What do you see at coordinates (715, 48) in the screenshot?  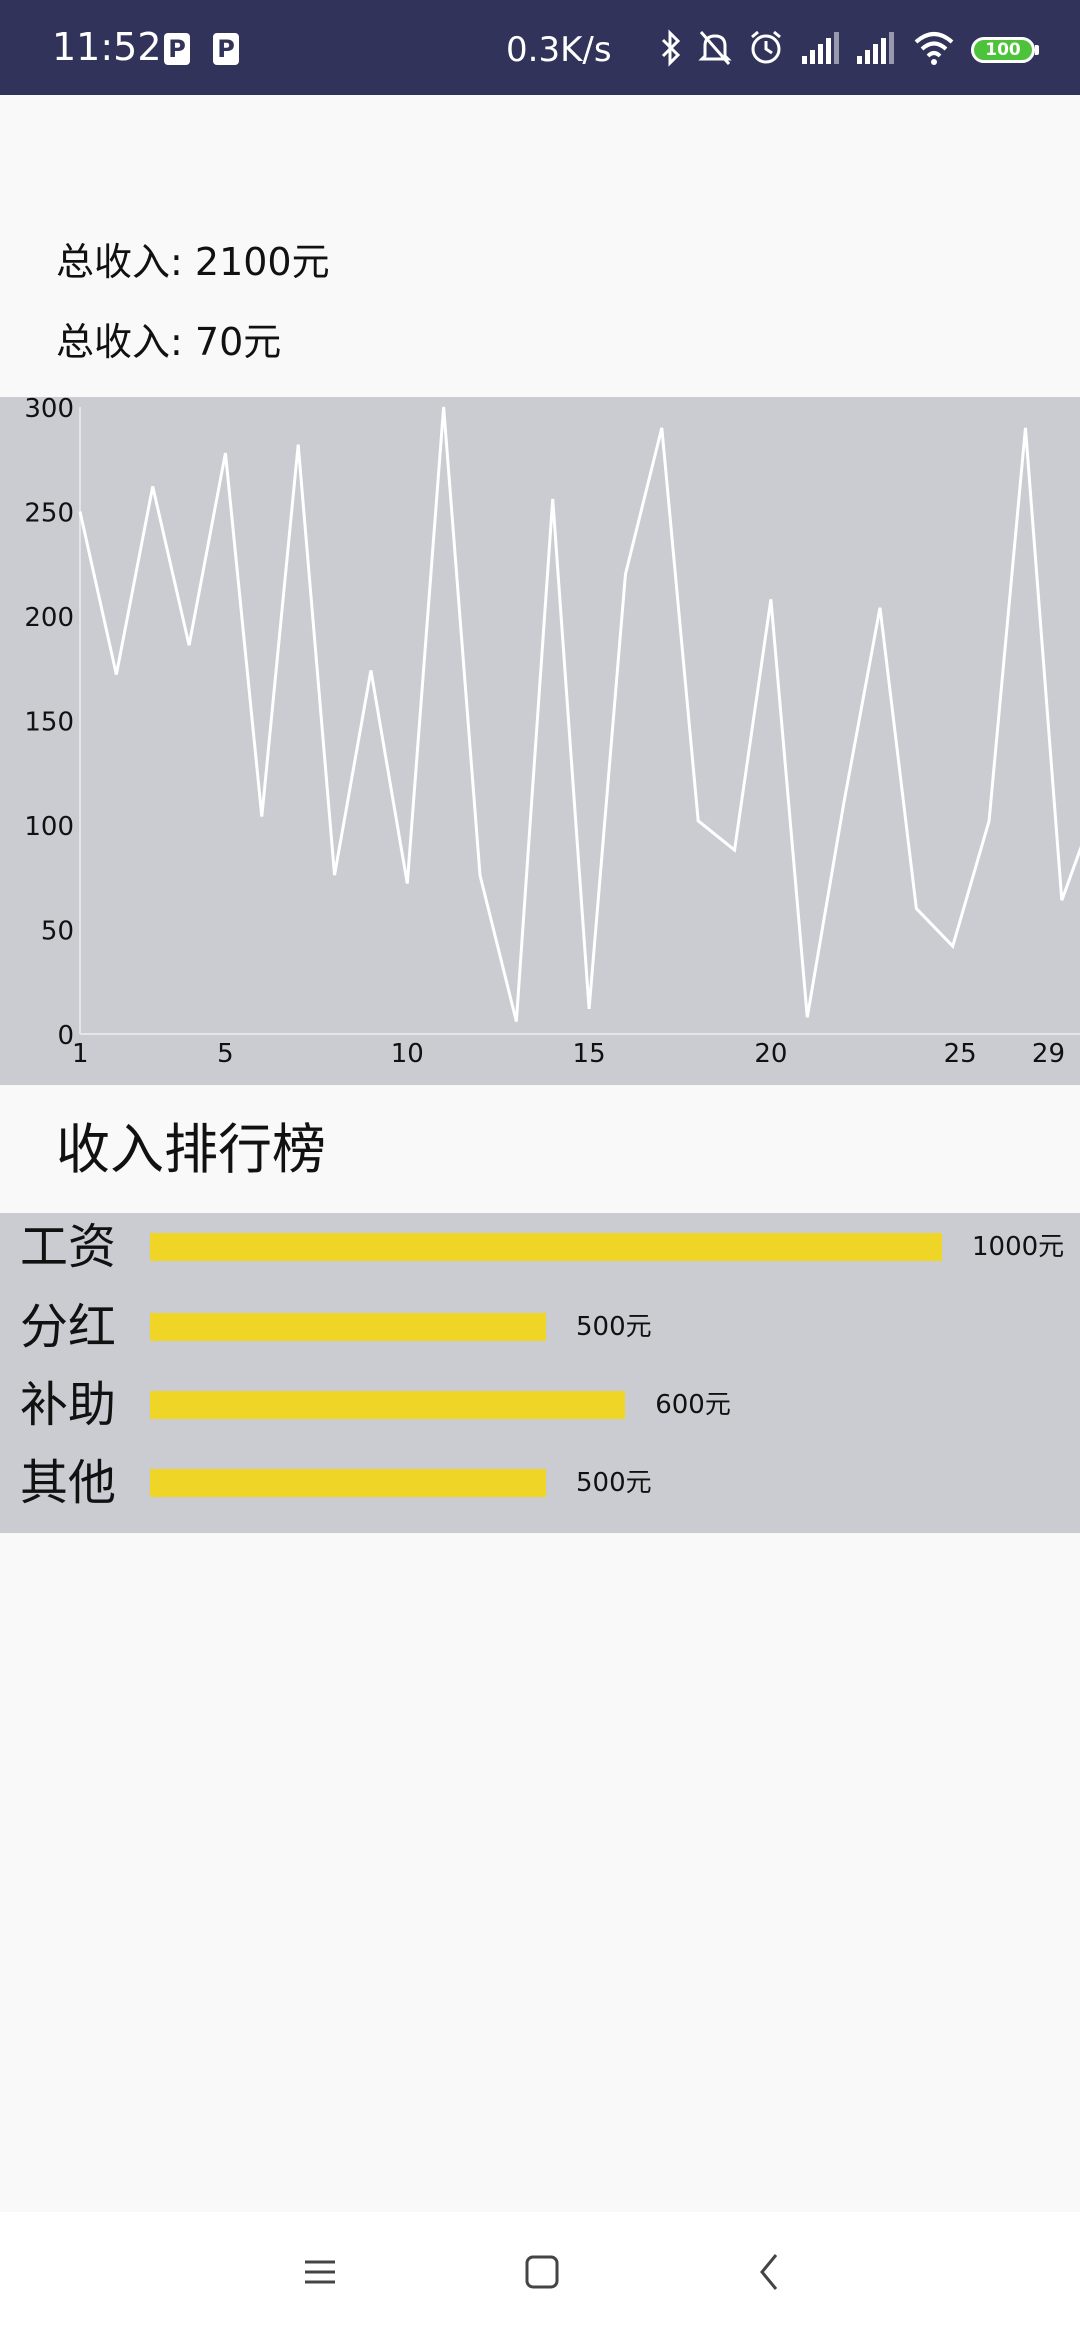 I see `mute-icon` at bounding box center [715, 48].